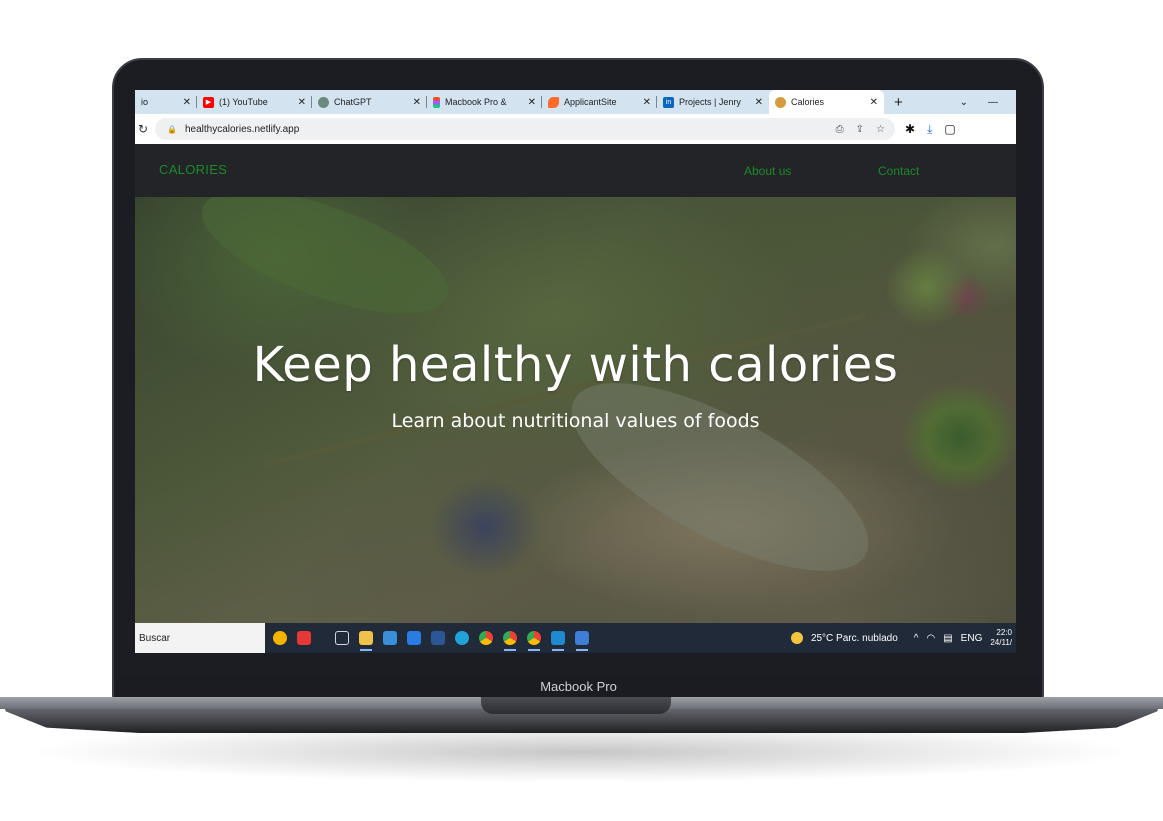 The image size is (1163, 821). What do you see at coordinates (414, 638) in the screenshot?
I see `mail-icon` at bounding box center [414, 638].